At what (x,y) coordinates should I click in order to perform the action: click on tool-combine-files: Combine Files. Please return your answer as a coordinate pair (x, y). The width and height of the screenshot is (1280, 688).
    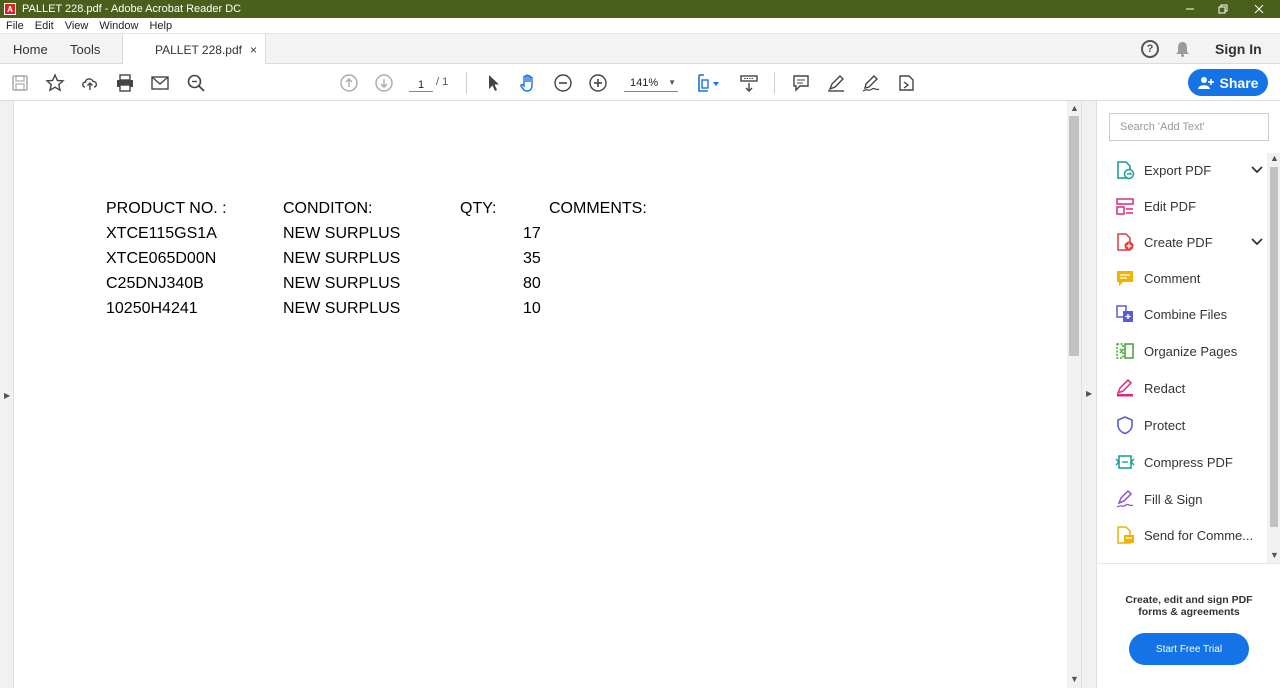
    Looking at the image, I should click on (1190, 314).